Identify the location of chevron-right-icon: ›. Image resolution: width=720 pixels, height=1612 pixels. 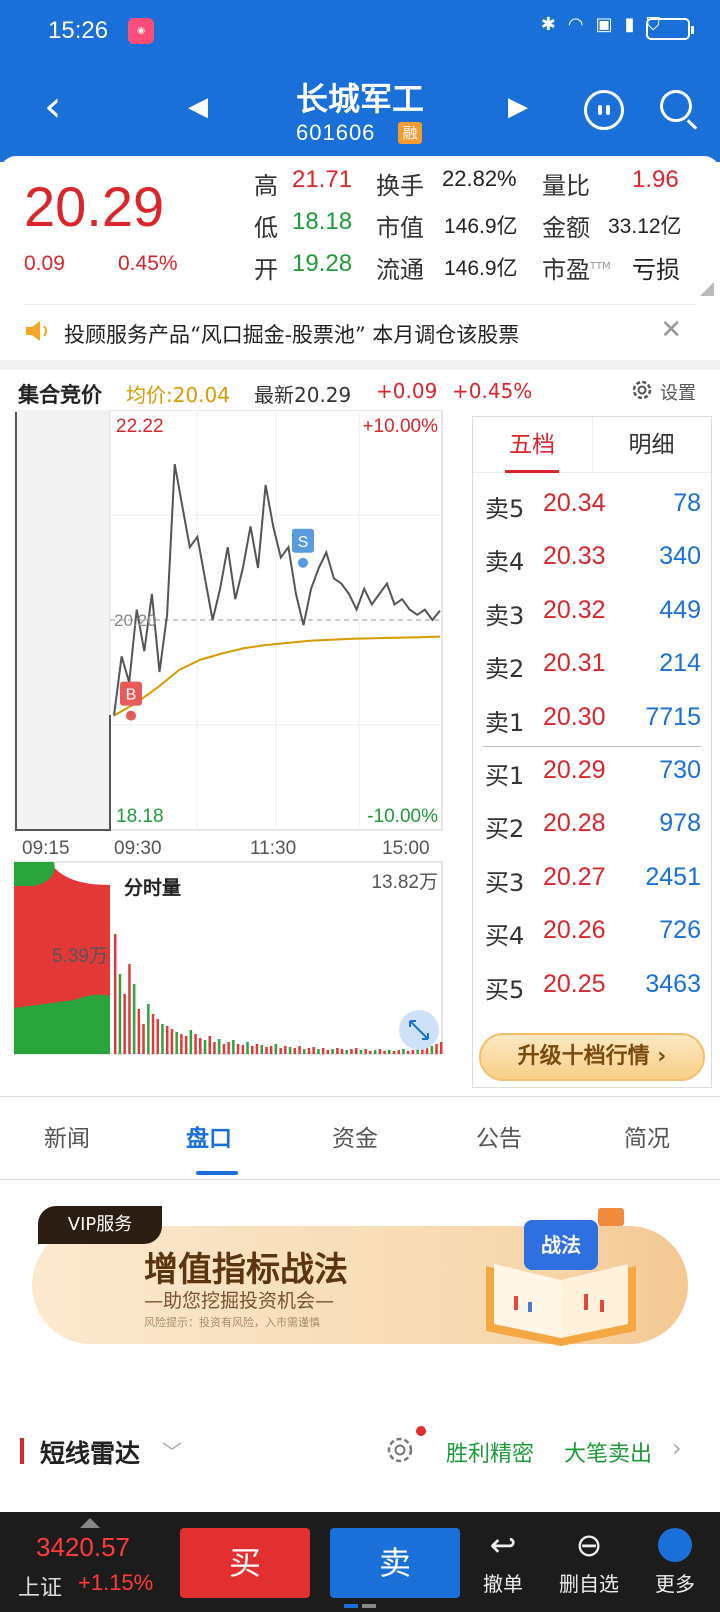
(677, 1448).